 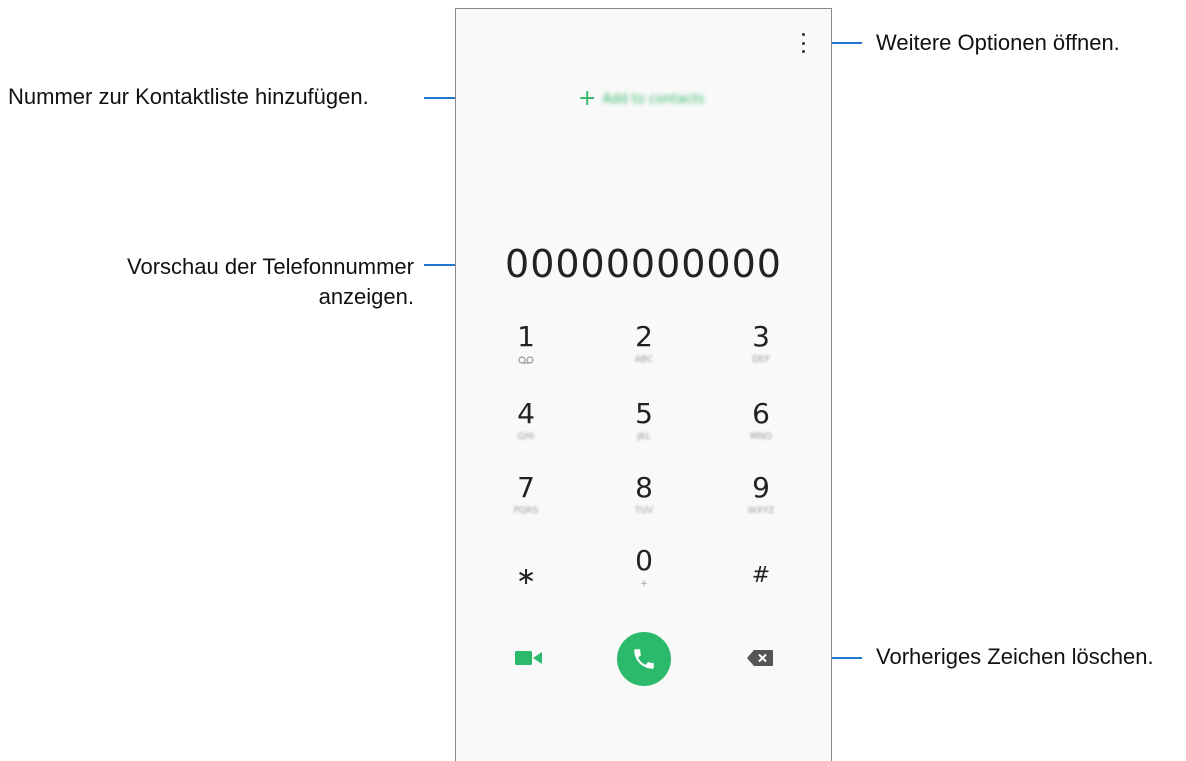 I want to click on key-9: 9 WXYZ, so click(x=761, y=495).